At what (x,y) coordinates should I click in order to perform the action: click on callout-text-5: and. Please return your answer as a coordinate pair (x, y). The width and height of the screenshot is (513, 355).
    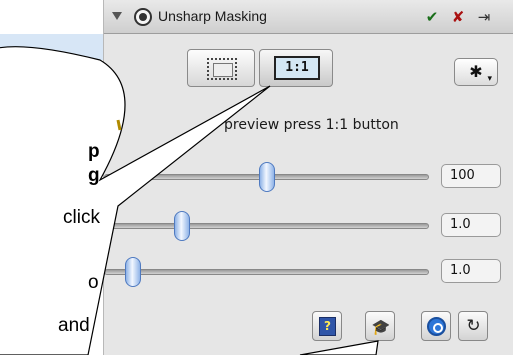
    Looking at the image, I should click on (74, 325).